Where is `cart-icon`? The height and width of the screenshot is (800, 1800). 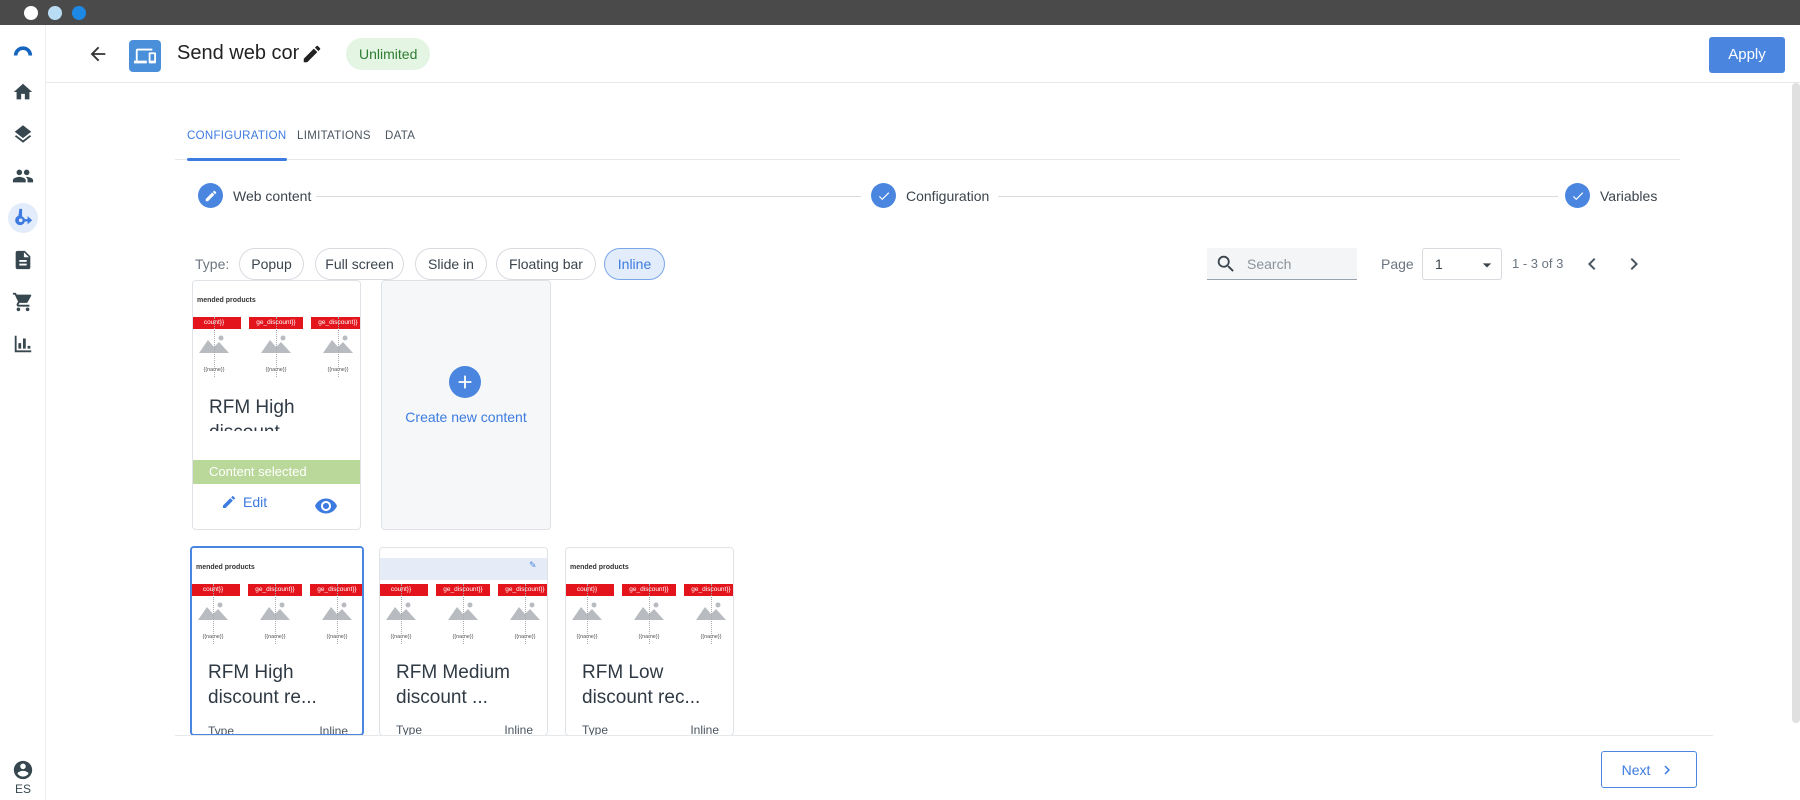
cart-icon is located at coordinates (23, 302).